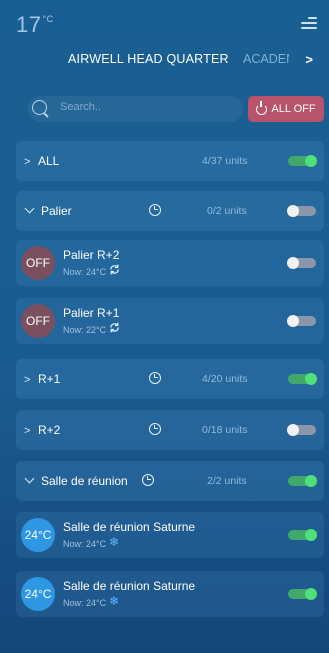  I want to click on search-bar, so click(135, 109).